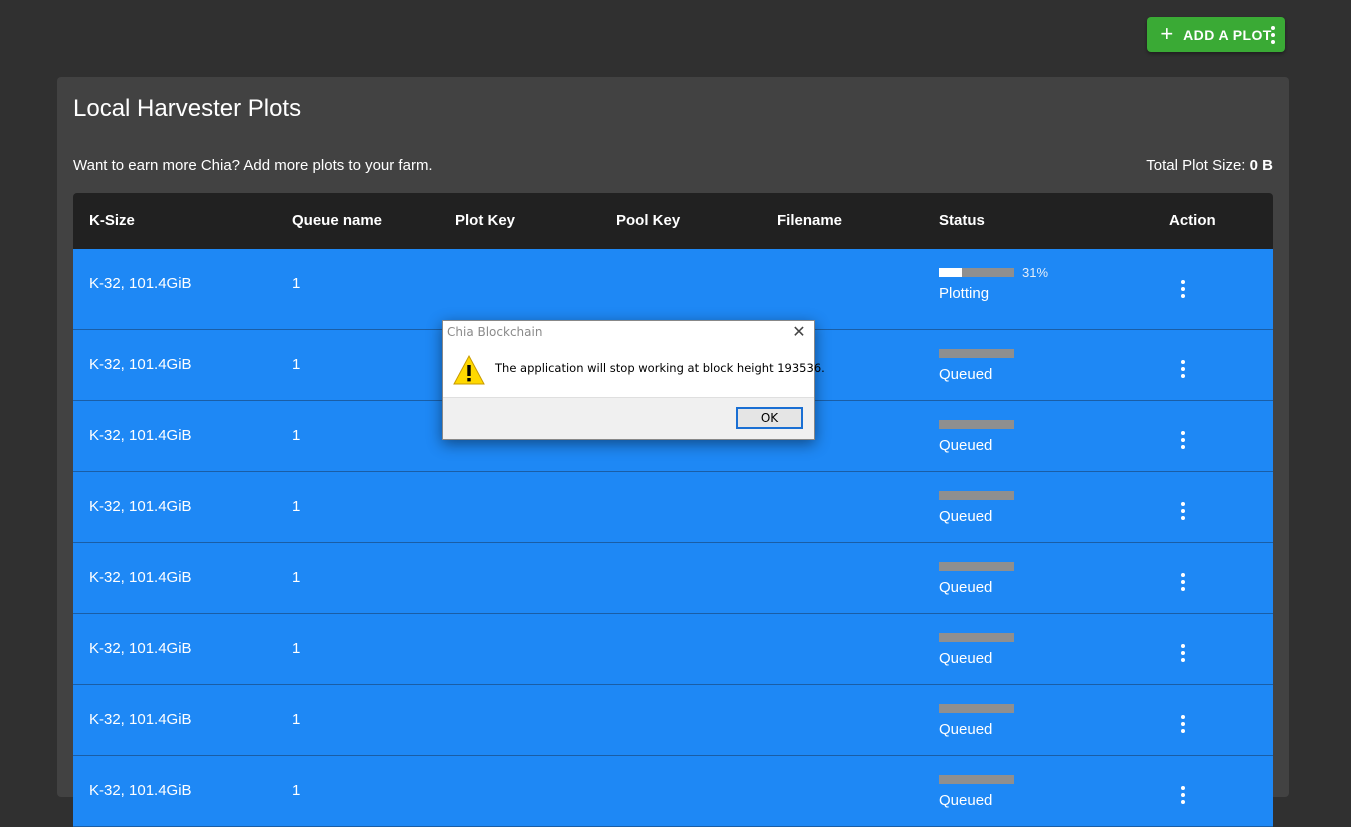 This screenshot has height=827, width=1351. What do you see at coordinates (673, 289) in the screenshot?
I see `table-row: K-32, 101.4GiB 1 31% Plotting` at bounding box center [673, 289].